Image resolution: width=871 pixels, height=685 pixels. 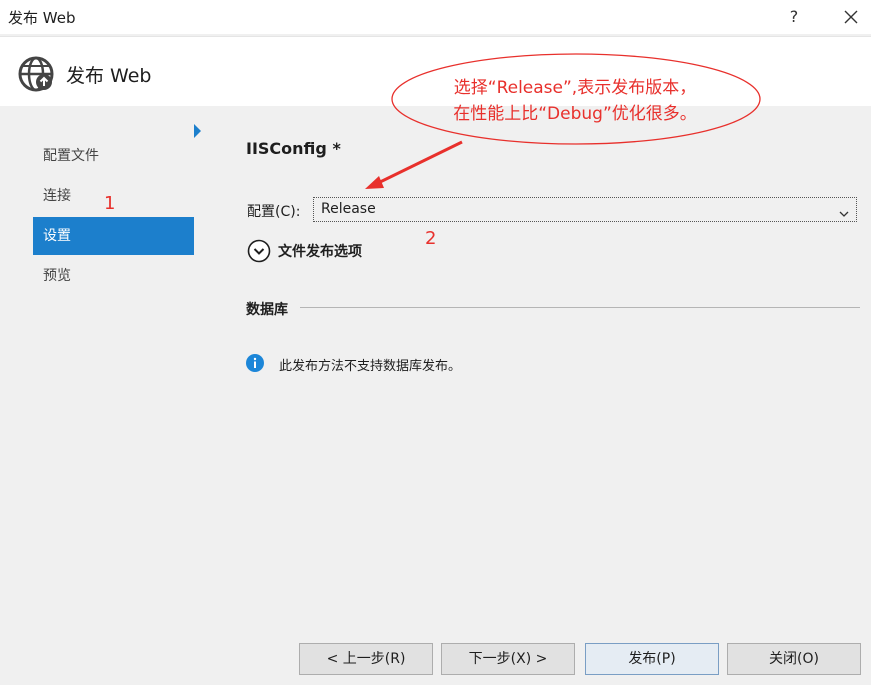 I want to click on sidebar-item-profile: 配置文件, so click(x=113, y=156).